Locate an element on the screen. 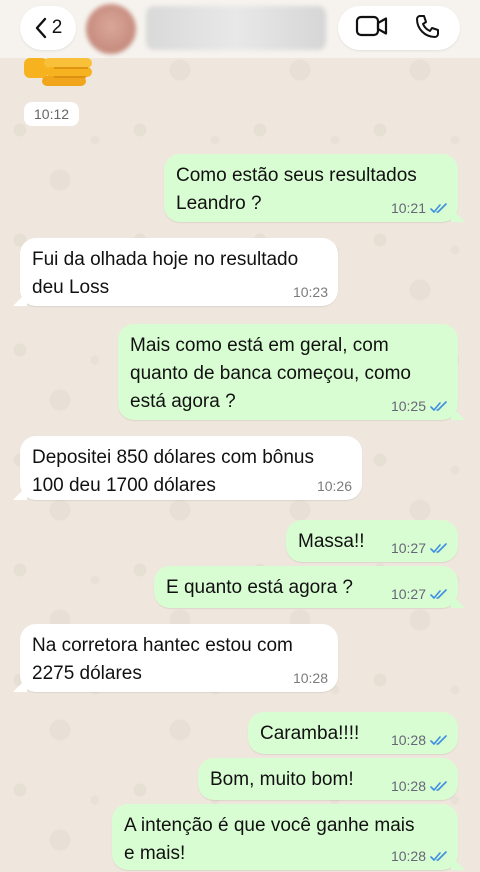  outgoing-message: Caramba!!!! 10:28 is located at coordinates (353, 733).